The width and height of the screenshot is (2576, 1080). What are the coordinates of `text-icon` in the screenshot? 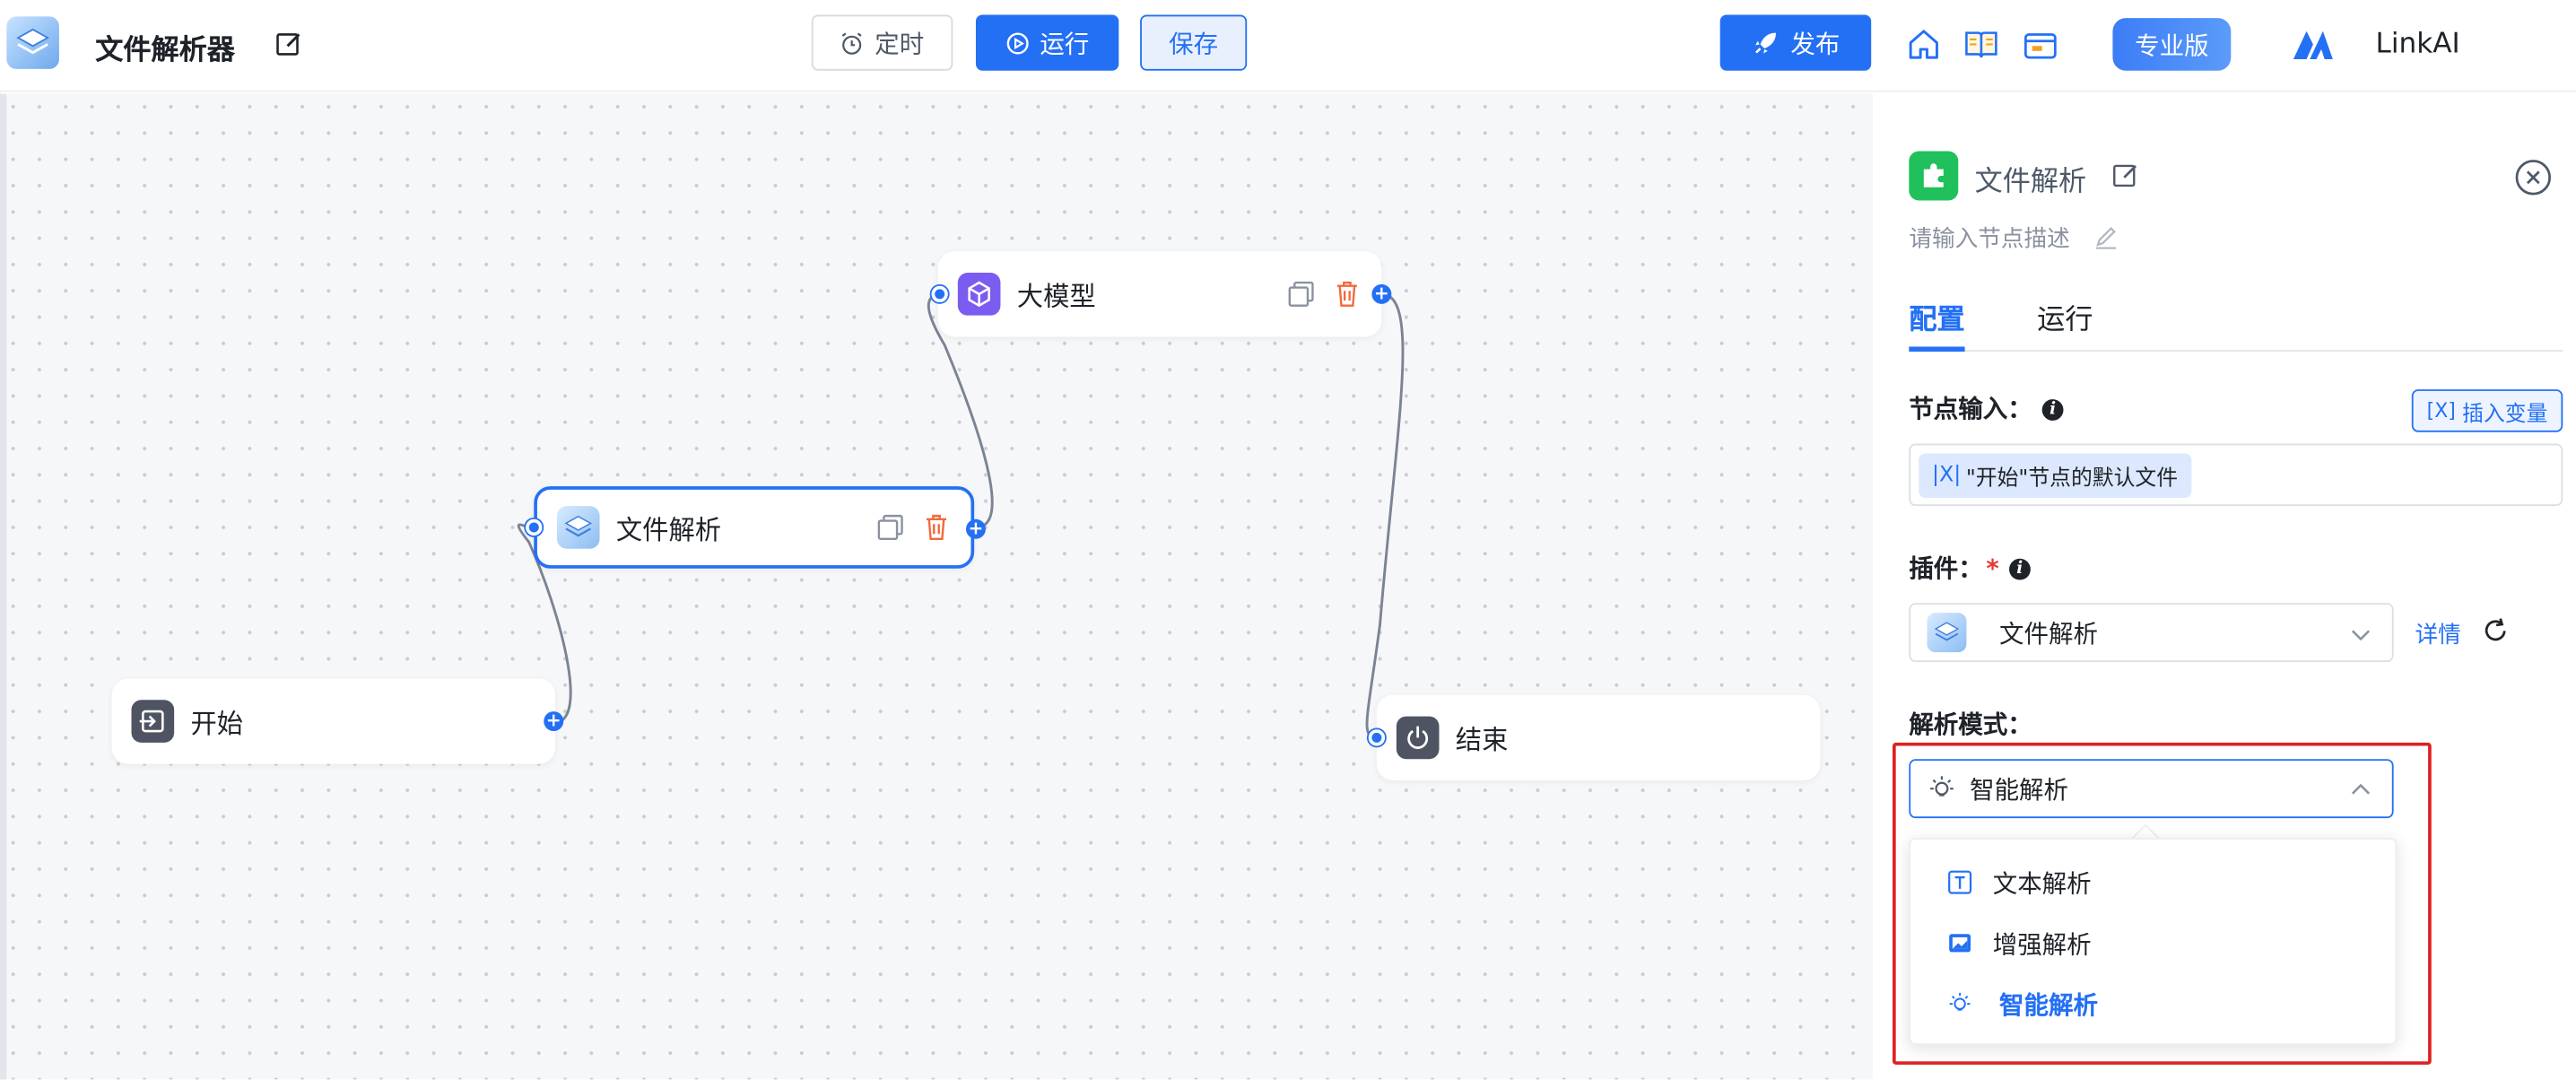 It's located at (1960, 882).